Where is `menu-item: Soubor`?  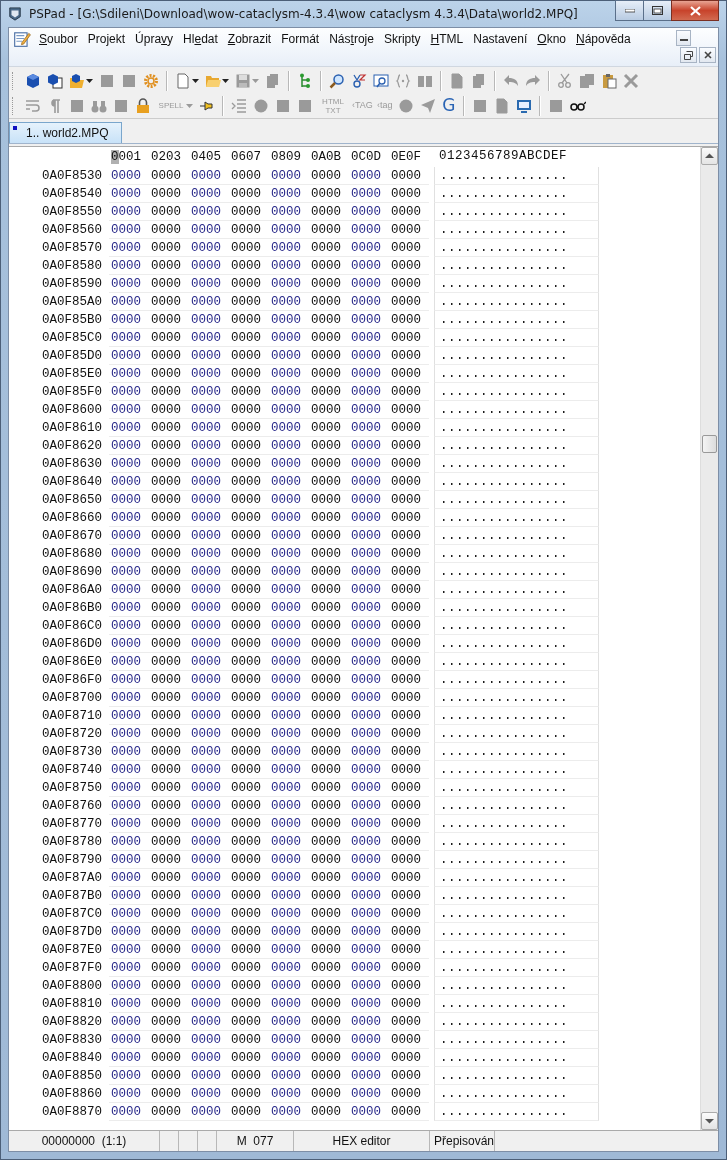 menu-item: Soubor is located at coordinates (58, 38).